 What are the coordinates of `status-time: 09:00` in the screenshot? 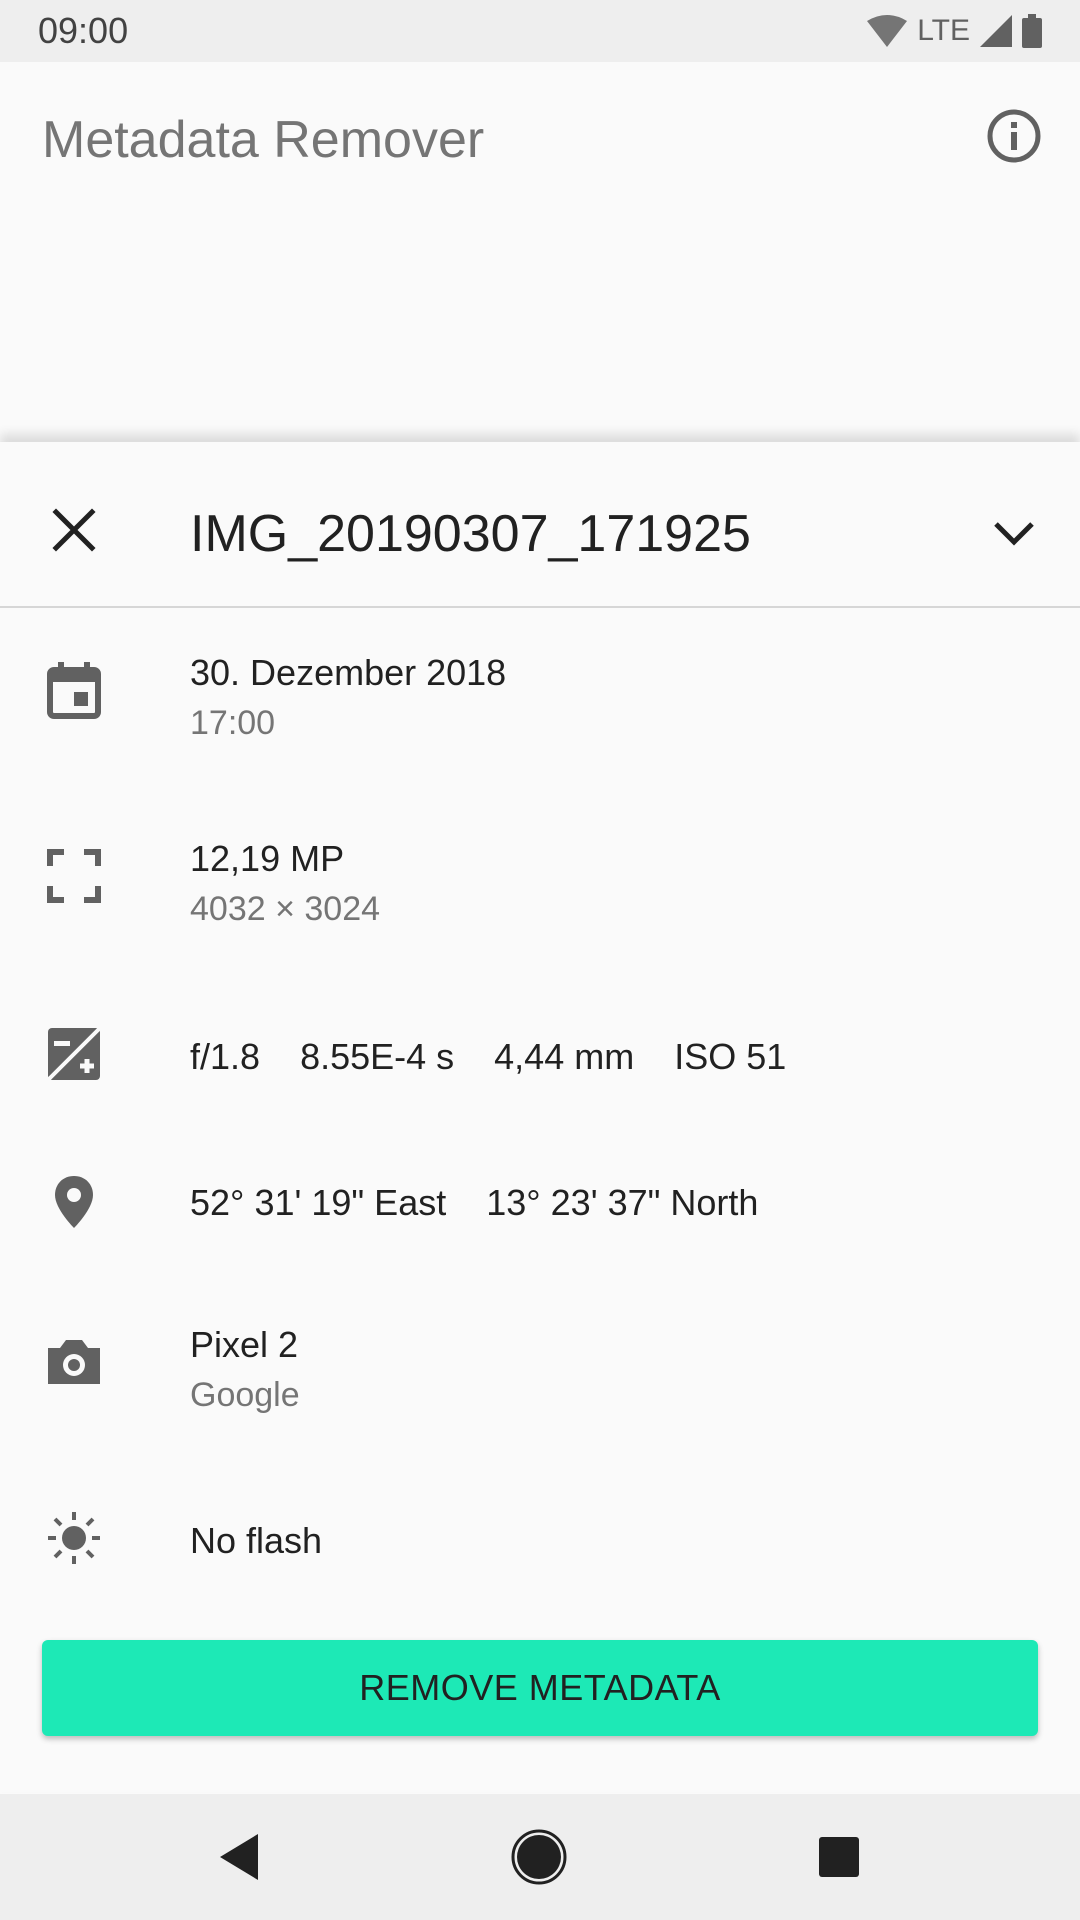 It's located at (83, 30).